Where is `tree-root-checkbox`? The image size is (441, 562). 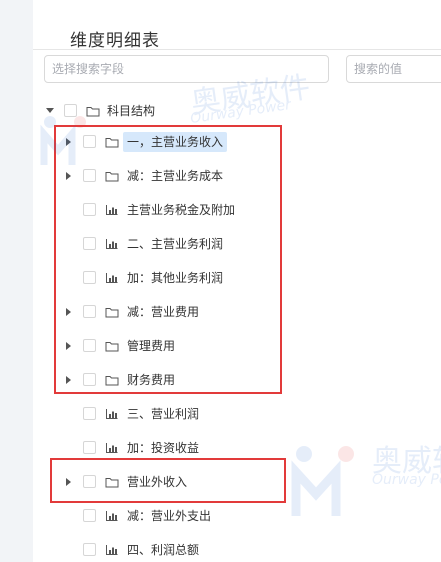 tree-root-checkbox is located at coordinates (70, 110).